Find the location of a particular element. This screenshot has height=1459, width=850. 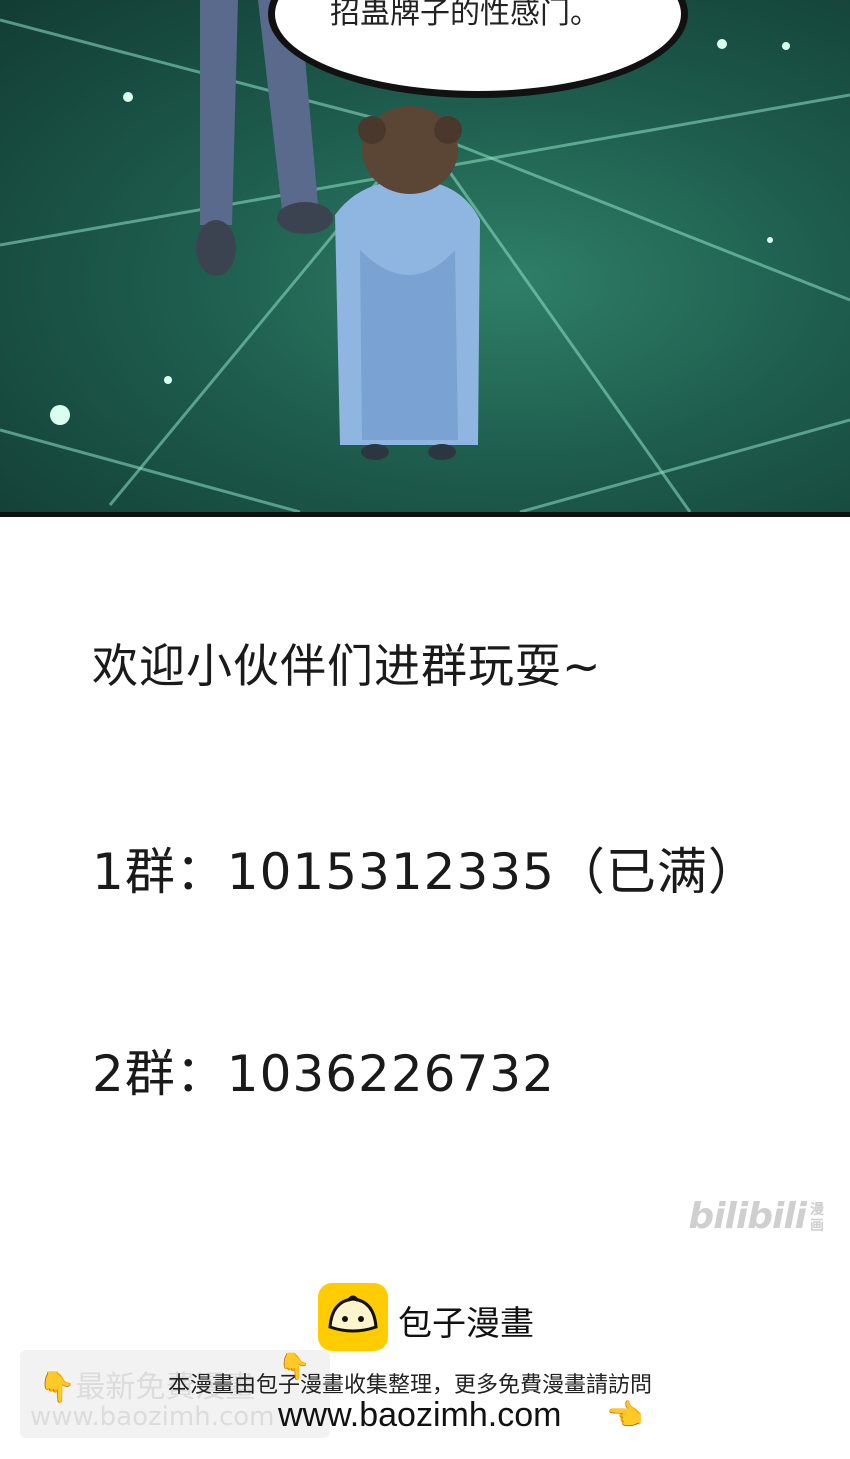

bilibili-logo-text: bilibili is located at coordinates (747, 1216).